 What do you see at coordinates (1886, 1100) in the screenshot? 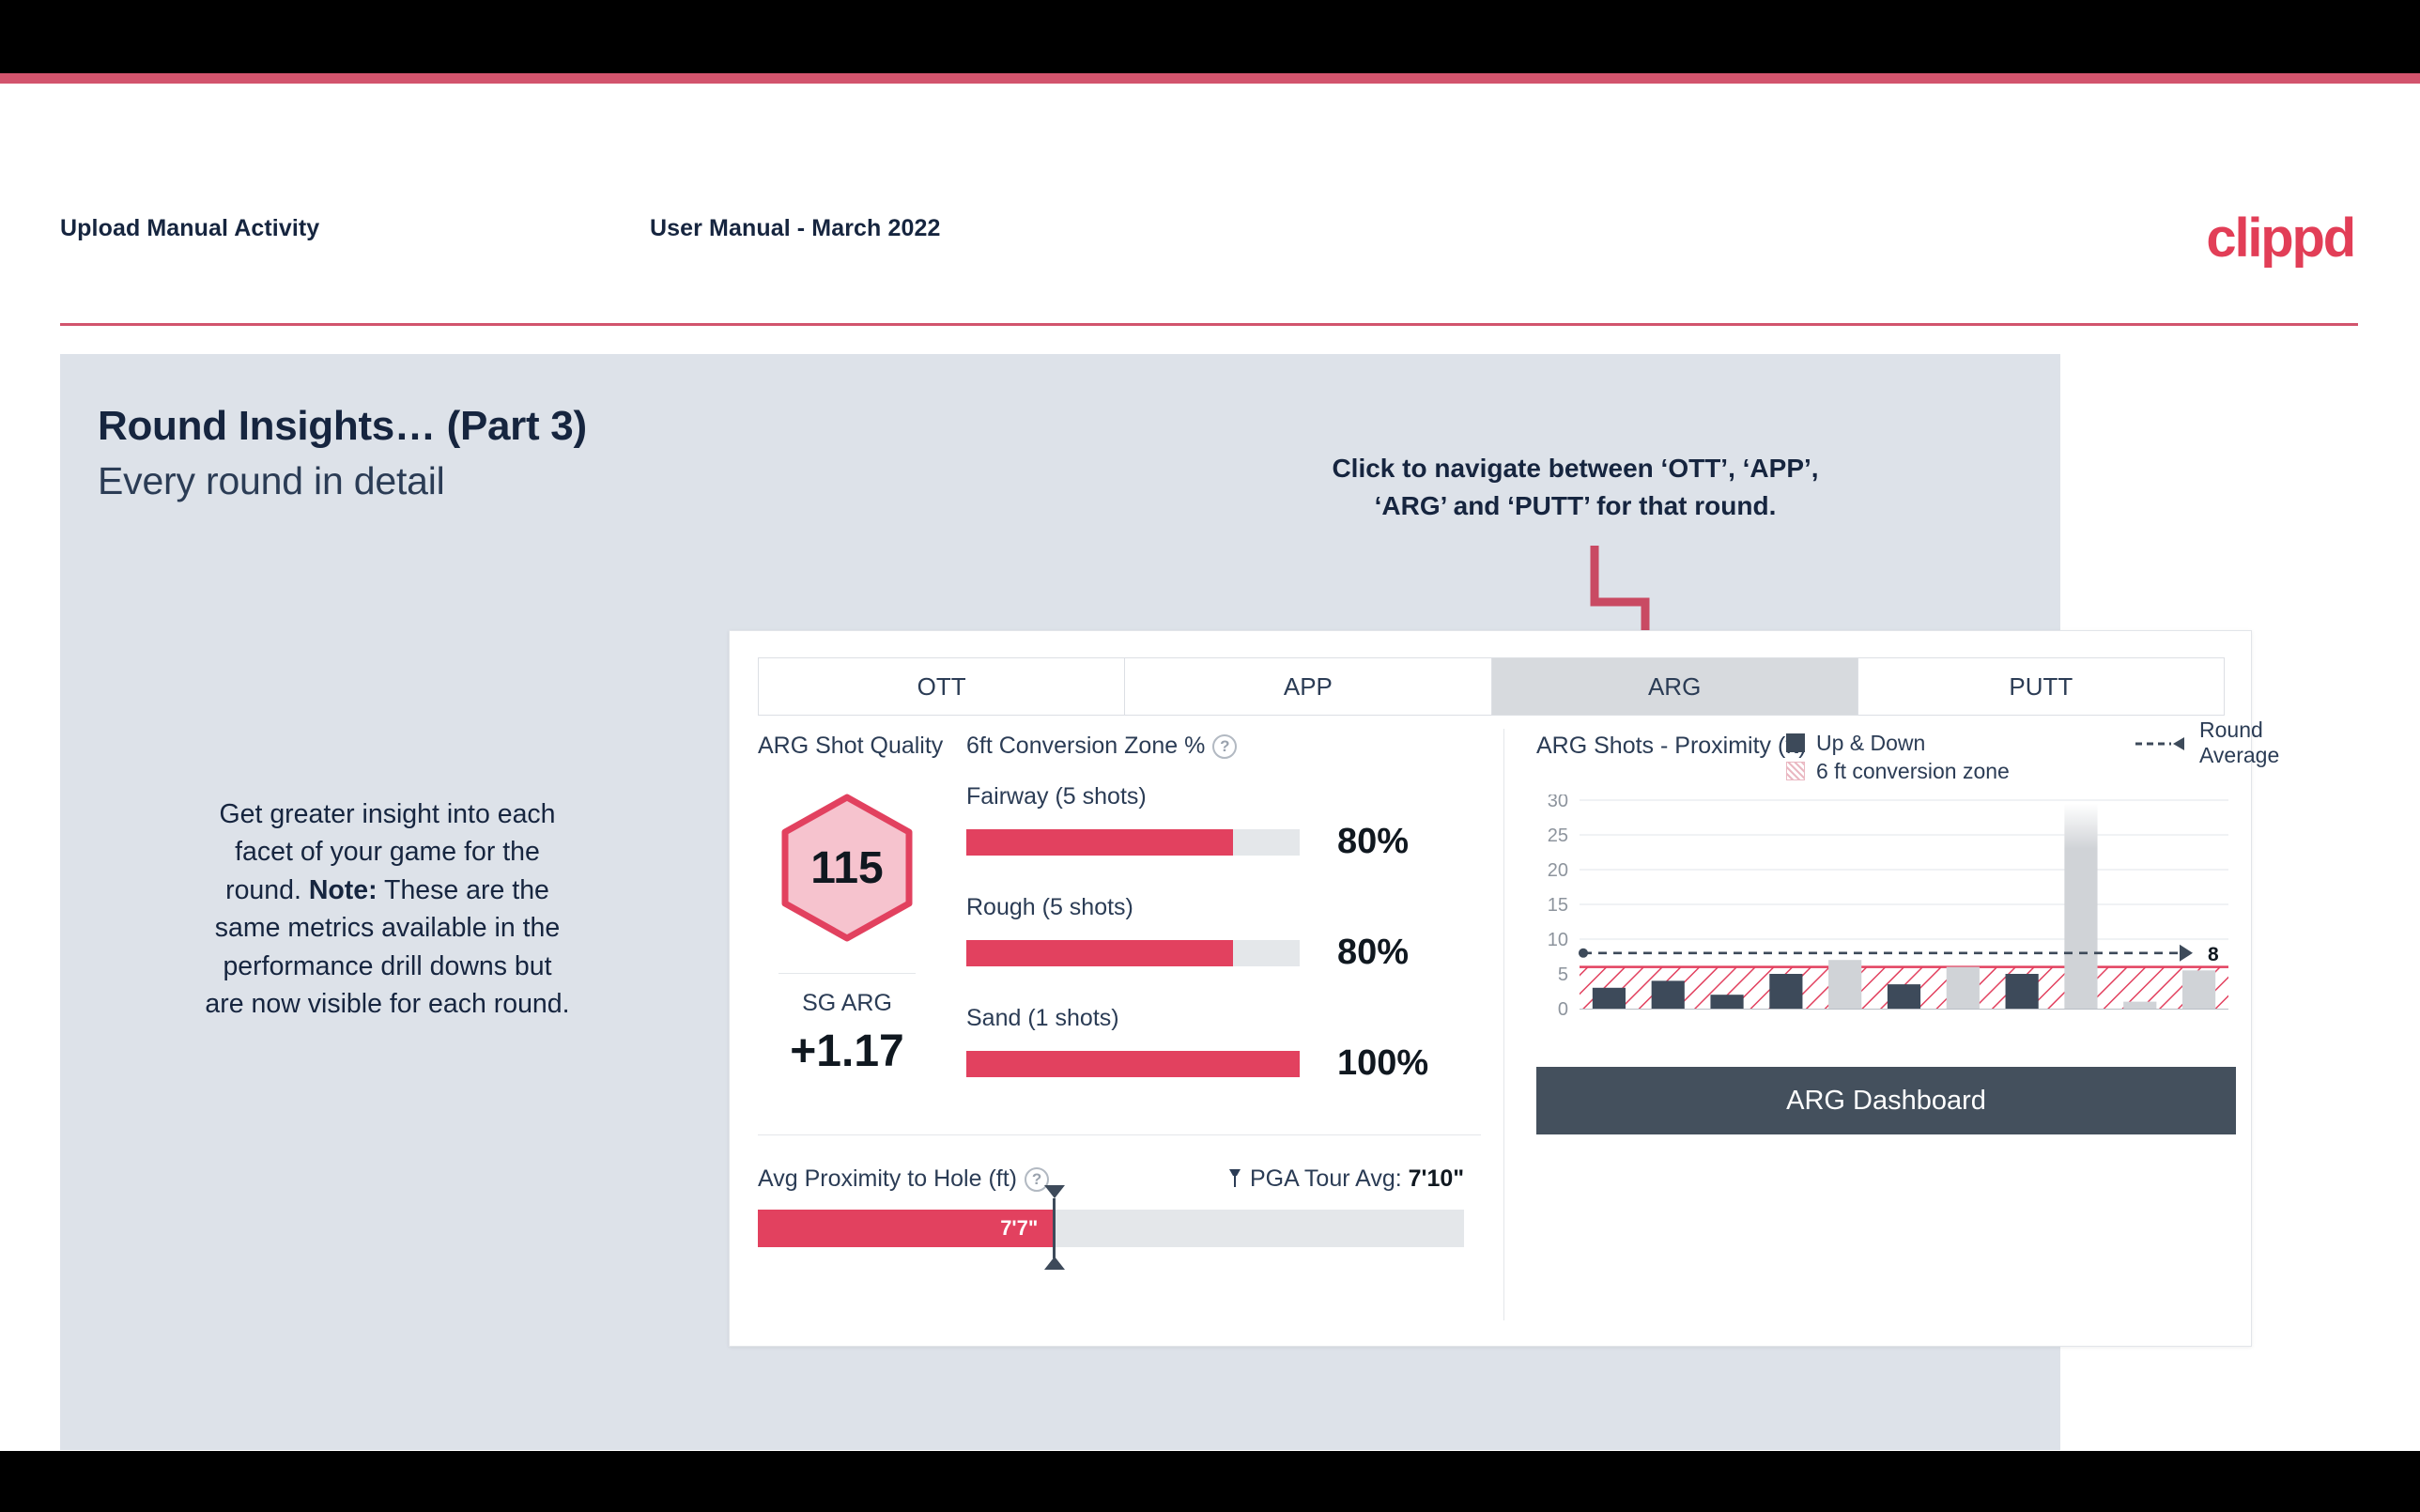
I see `arg-dashboard-button: ARG Dashboard` at bounding box center [1886, 1100].